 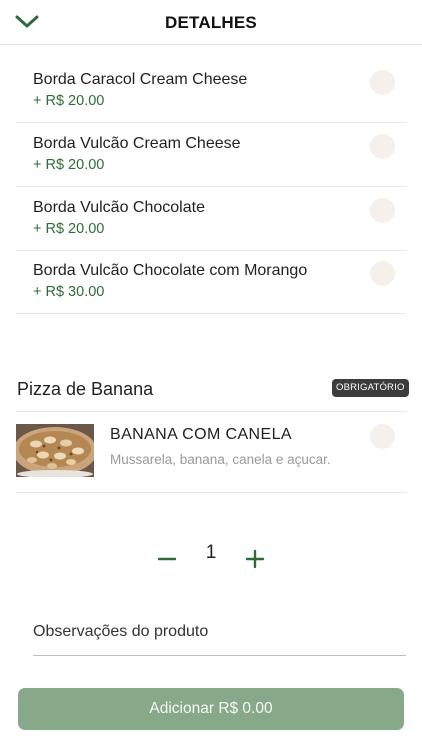 I want to click on increase-quantity-button, so click(x=255, y=559).